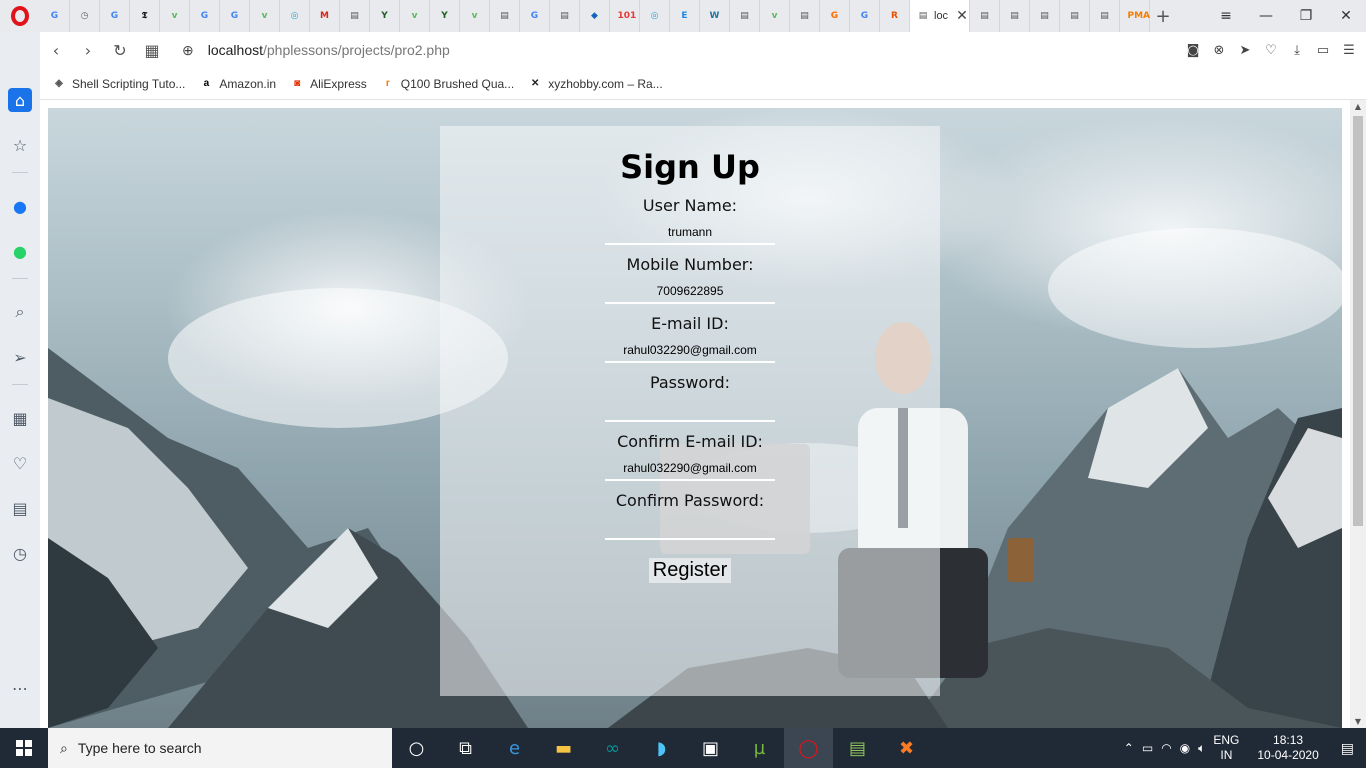 This screenshot has height=768, width=1366. What do you see at coordinates (759, 748) in the screenshot?
I see `utorrent-icon: µ` at bounding box center [759, 748].